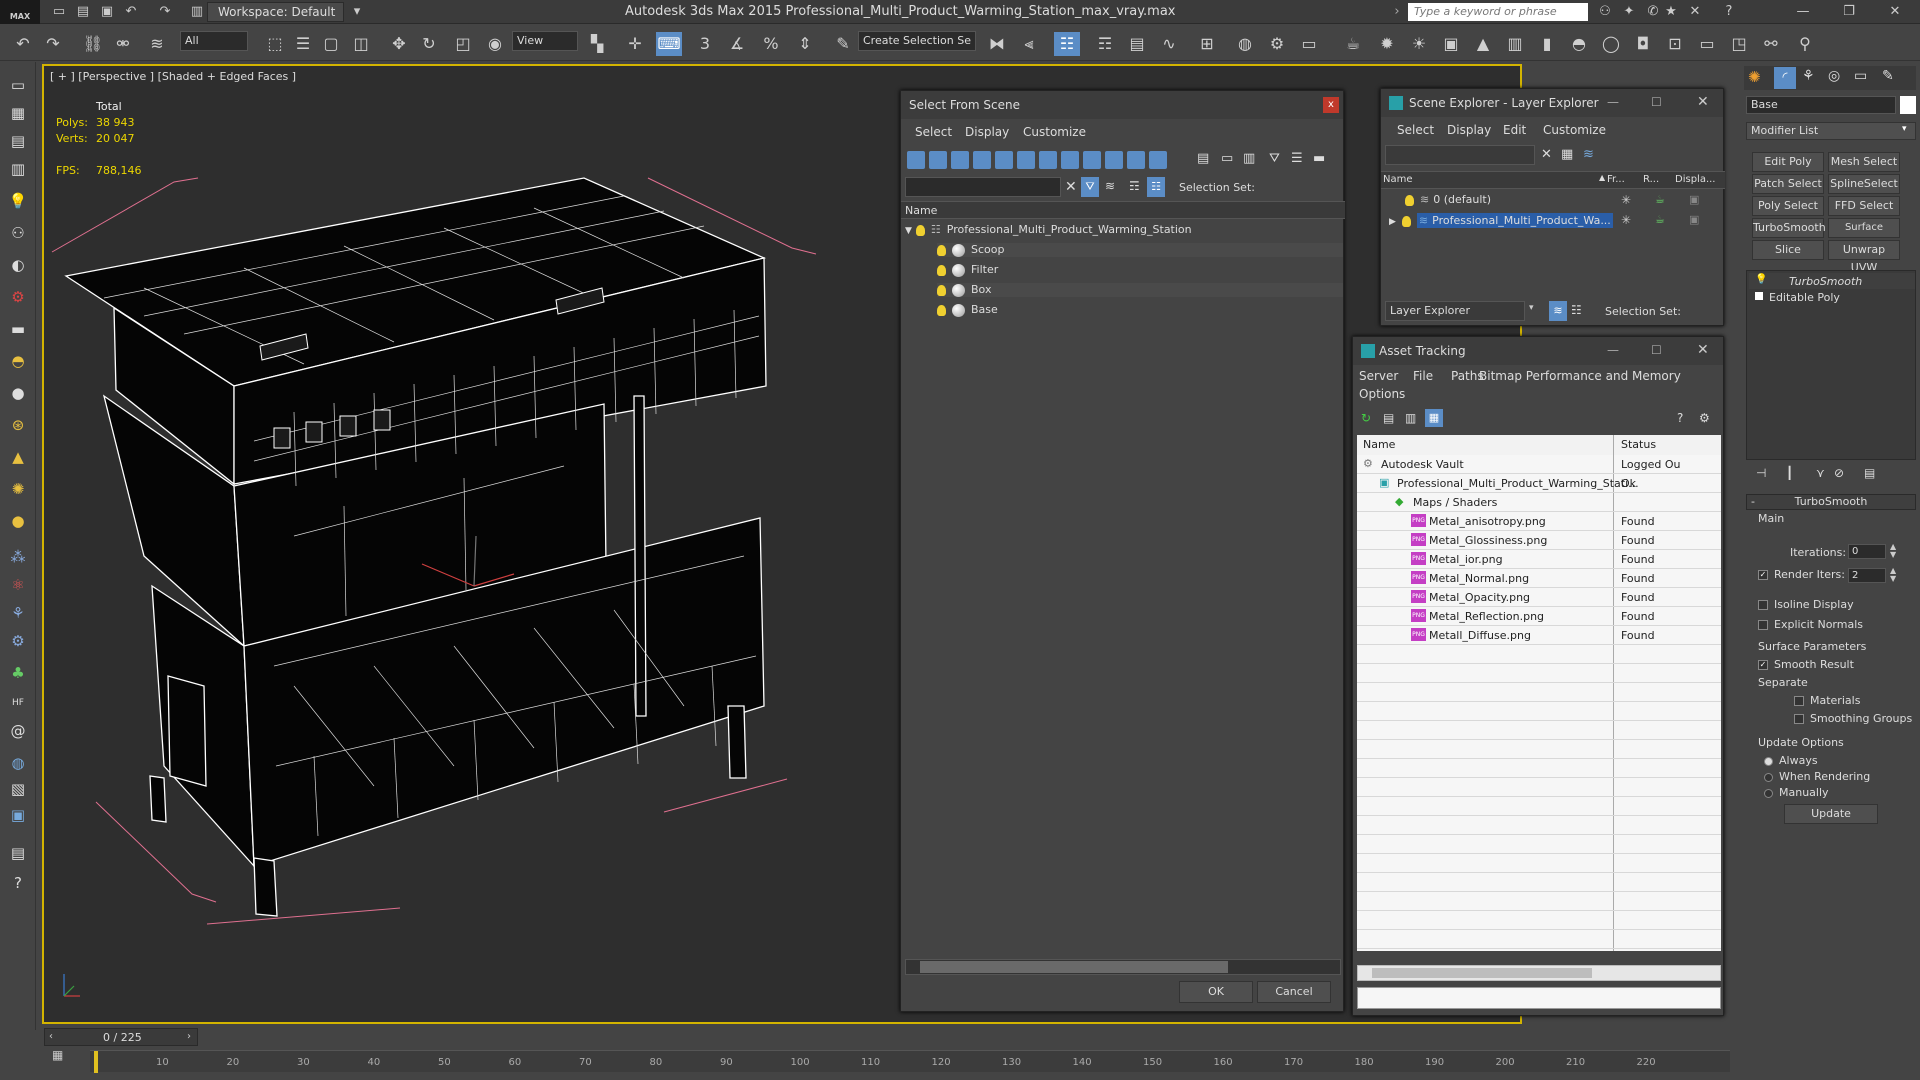 This screenshot has height=1080, width=1920. I want to click on create-box-icon: ▭, so click(18, 85).